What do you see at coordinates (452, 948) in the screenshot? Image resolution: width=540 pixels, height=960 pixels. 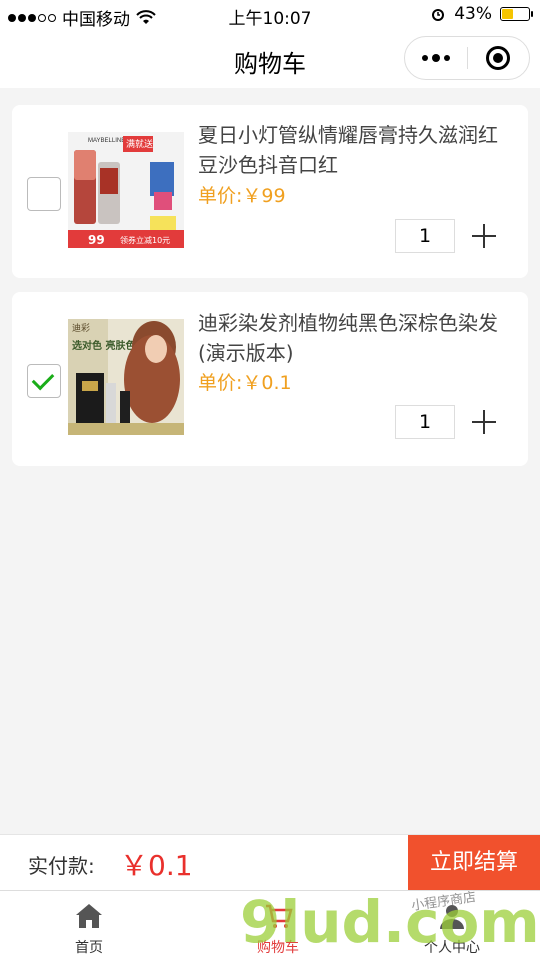 I see `tab-label: 个人中心` at bounding box center [452, 948].